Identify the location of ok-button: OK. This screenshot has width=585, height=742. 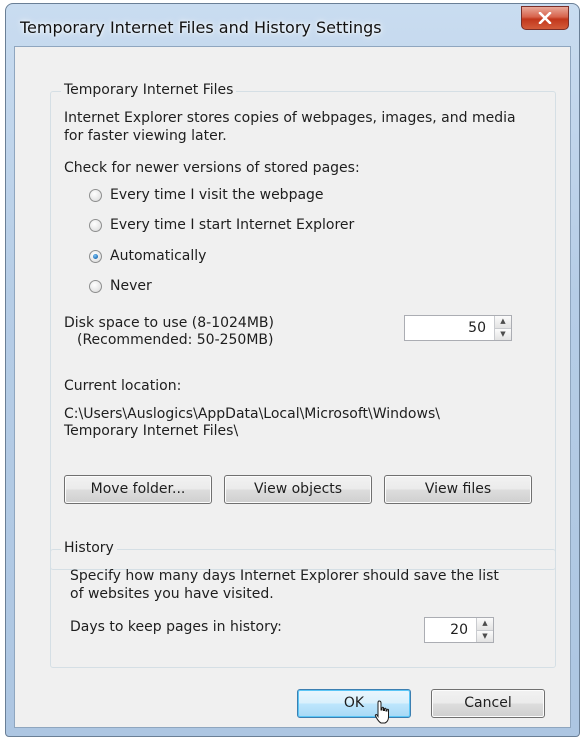
(354, 703).